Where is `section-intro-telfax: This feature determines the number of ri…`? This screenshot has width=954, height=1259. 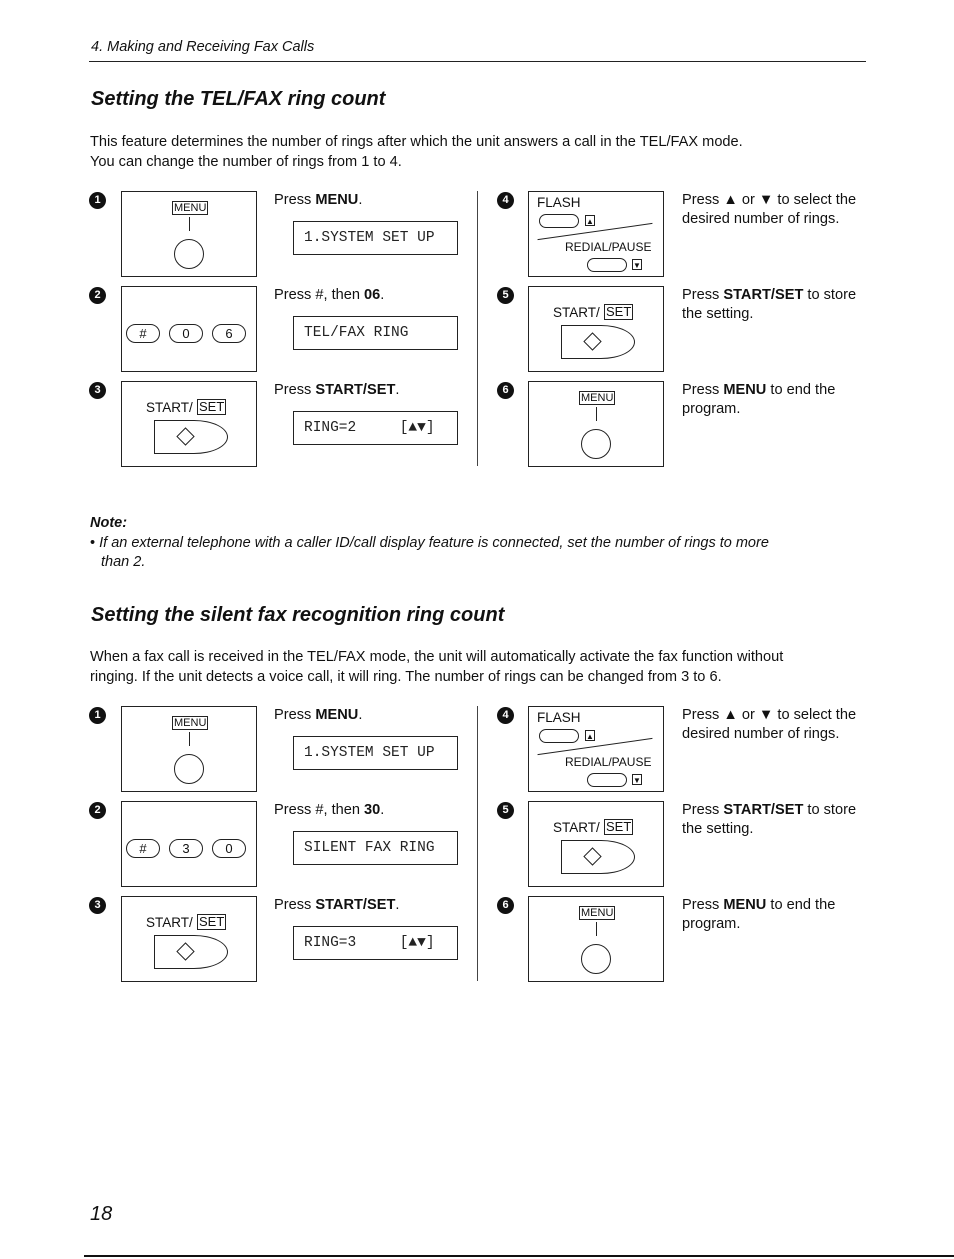 section-intro-telfax: This feature determines the number of ri… is located at coordinates (416, 152).